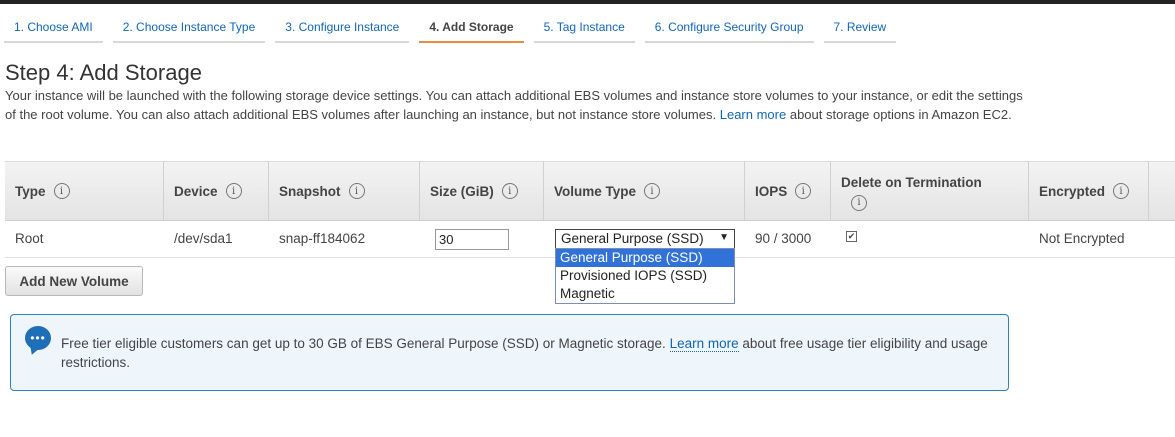 This screenshot has height=437, width=1175. I want to click on header-delete-label: Delete on Termination, so click(911, 182).